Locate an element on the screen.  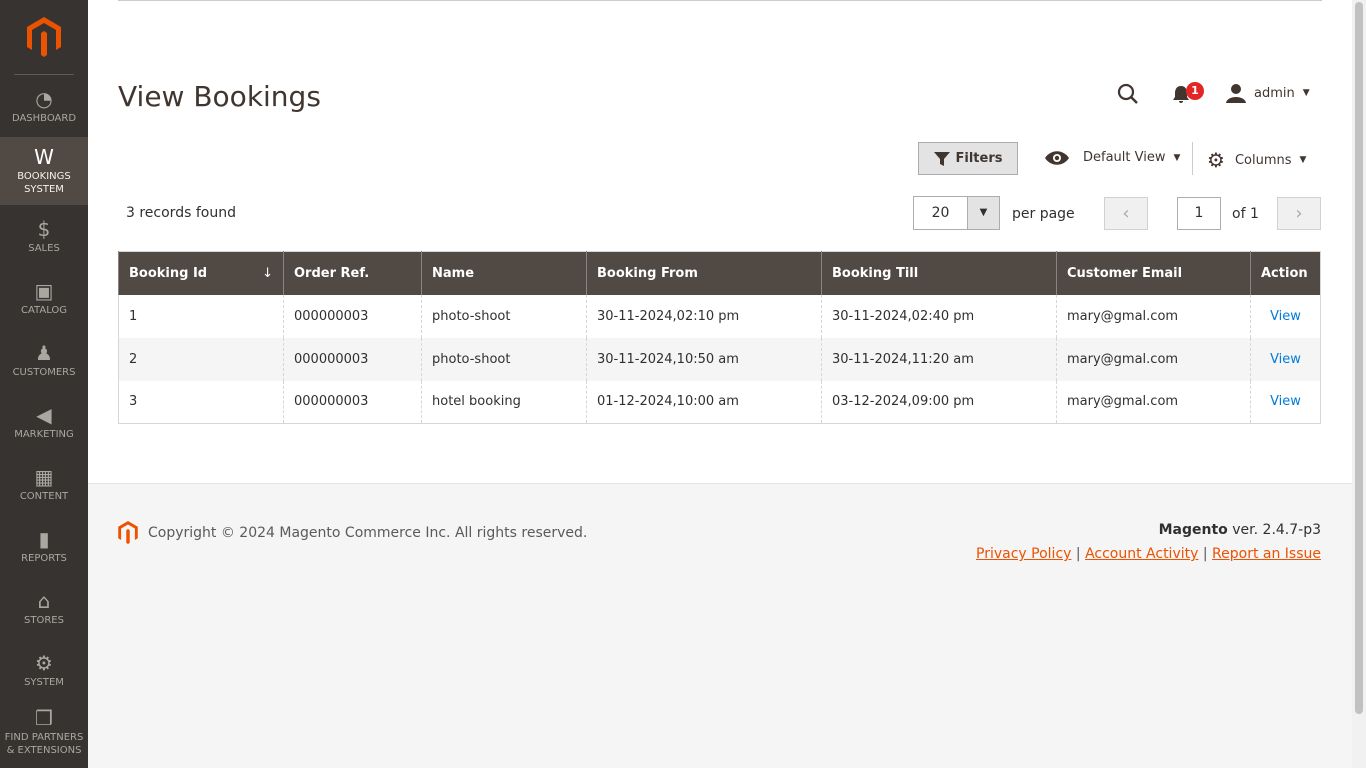
magento-logo is located at coordinates (44, 37).